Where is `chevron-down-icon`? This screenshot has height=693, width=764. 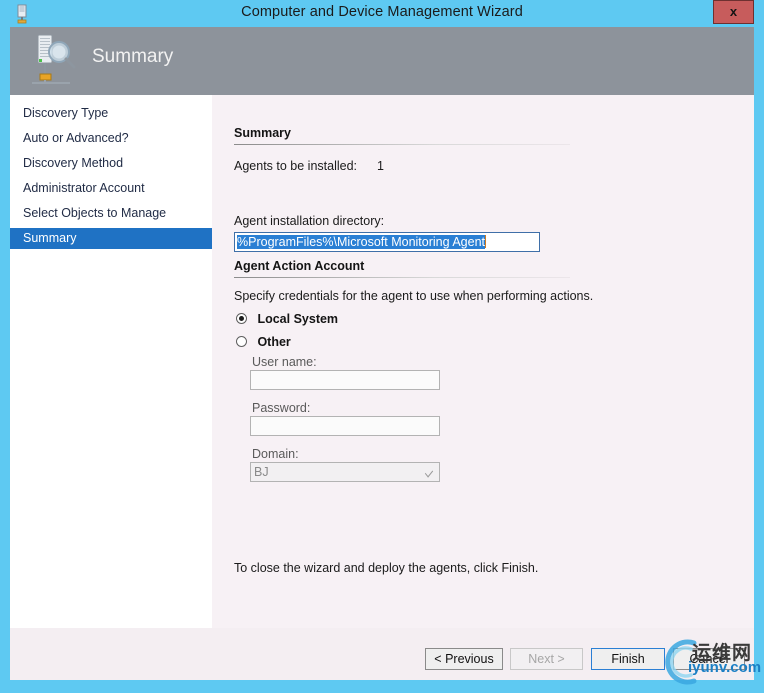
chevron-down-icon is located at coordinates (429, 472).